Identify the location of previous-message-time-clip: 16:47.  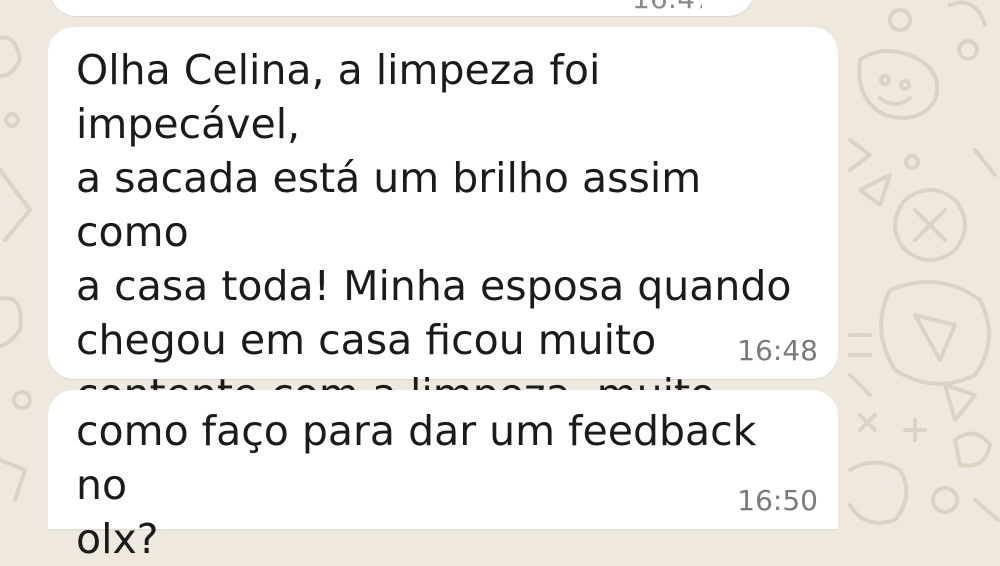
(667, 7).